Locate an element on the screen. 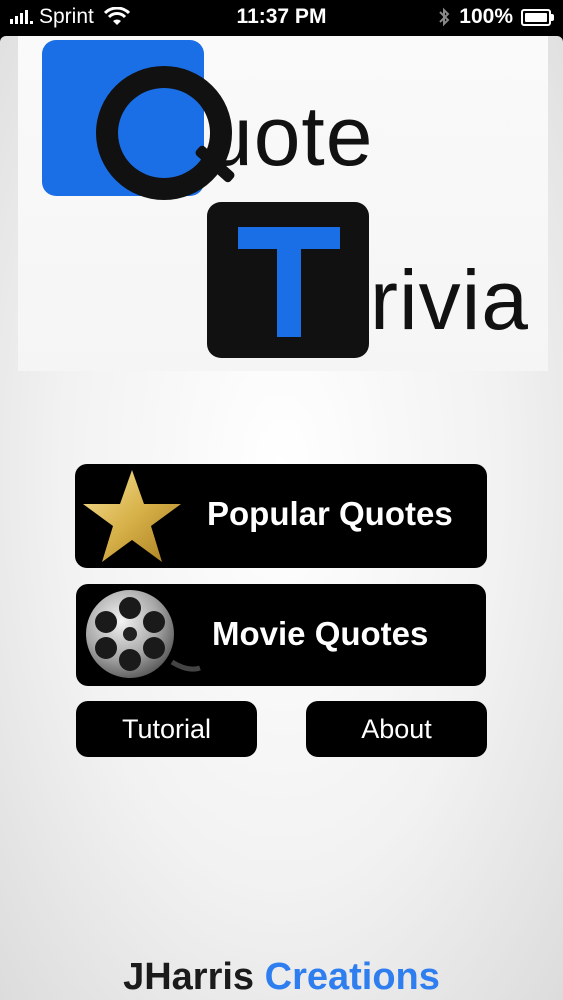 The image size is (563, 1000). about-button: About is located at coordinates (396, 729).